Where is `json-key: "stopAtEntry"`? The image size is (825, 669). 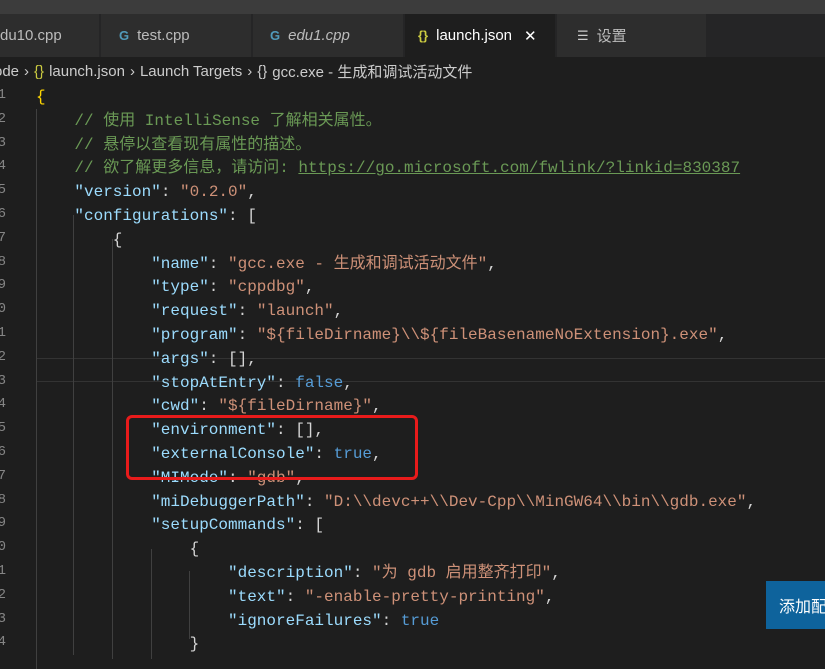 json-key: "stopAtEntry" is located at coordinates (214, 382).